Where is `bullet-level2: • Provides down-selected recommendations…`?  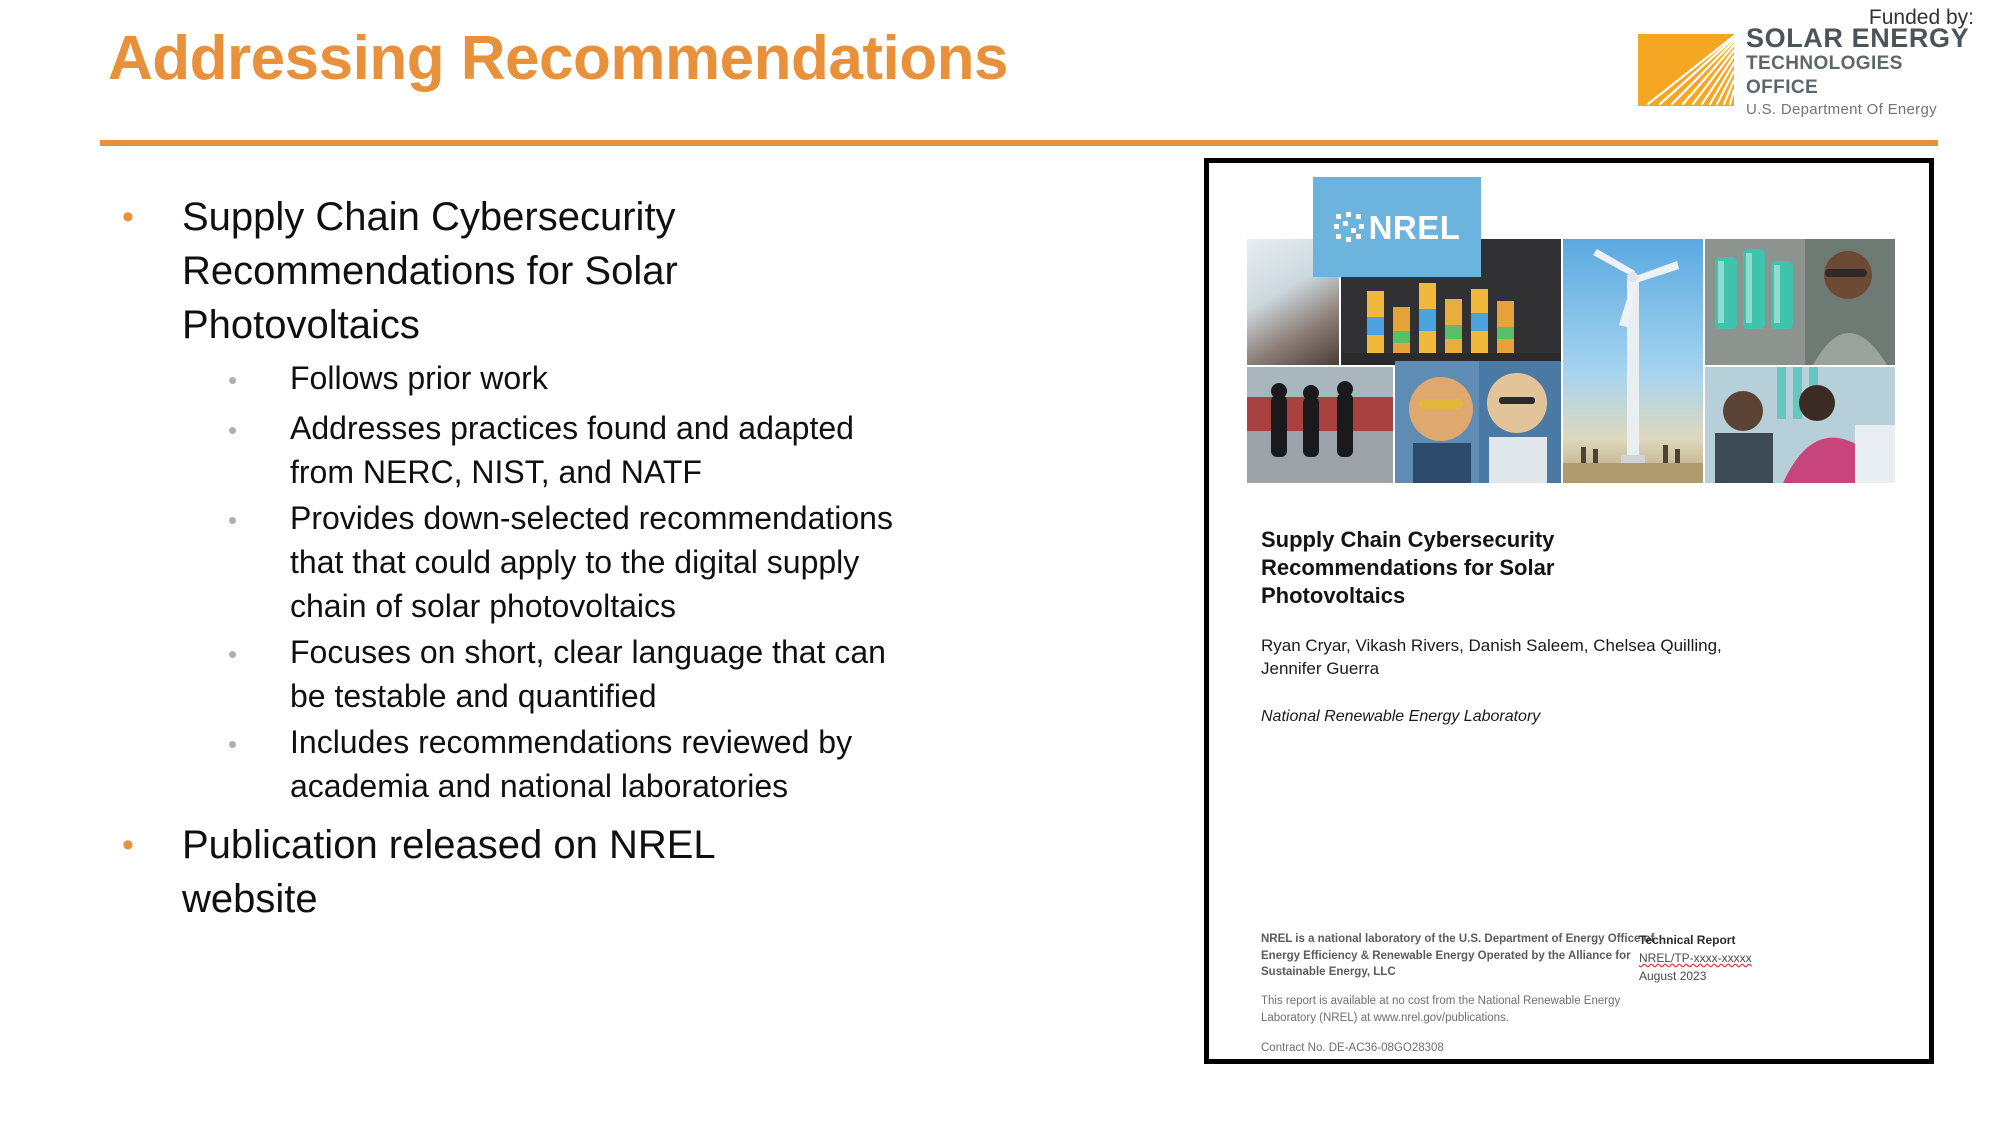 bullet-level2: • Provides down-selected recommendations… is located at coordinates (600, 562).